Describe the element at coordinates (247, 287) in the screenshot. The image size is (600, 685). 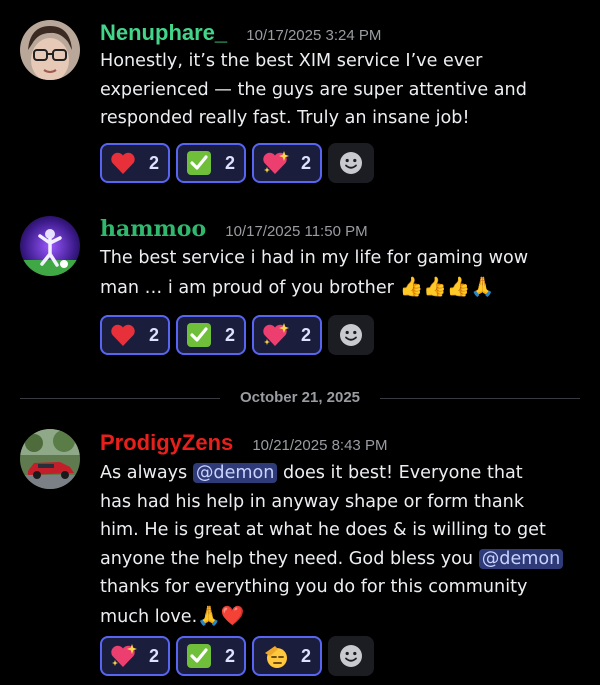
I see `message-text: man … i am proud of you brother` at that location.